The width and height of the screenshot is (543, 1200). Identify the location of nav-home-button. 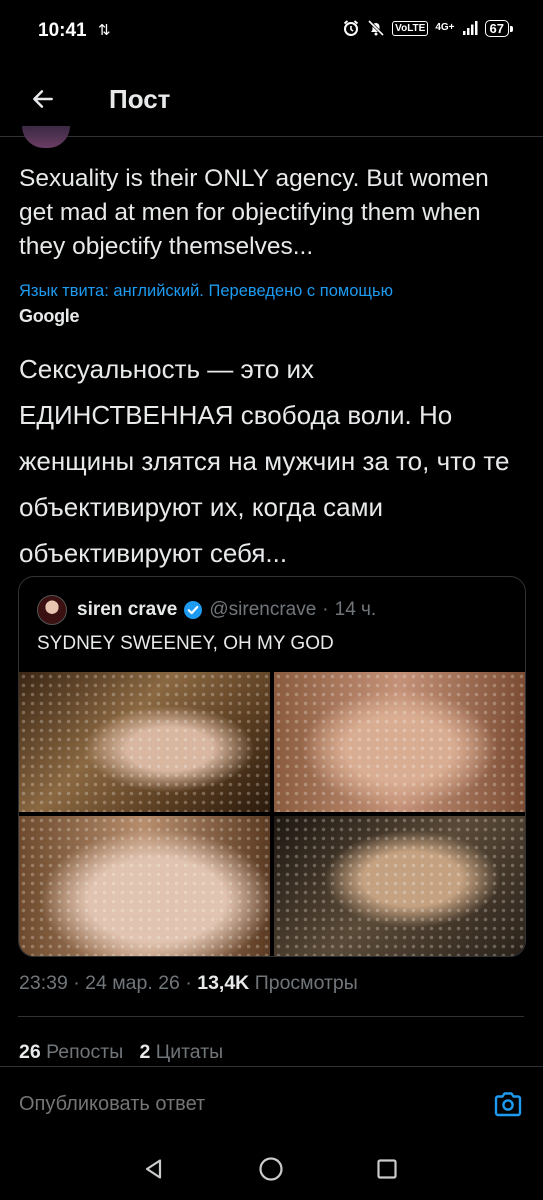
(271, 1169).